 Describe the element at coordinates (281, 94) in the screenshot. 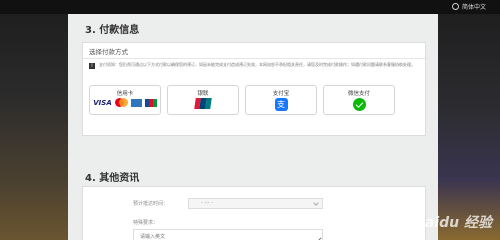

I see `method-label: 支付宝` at that location.